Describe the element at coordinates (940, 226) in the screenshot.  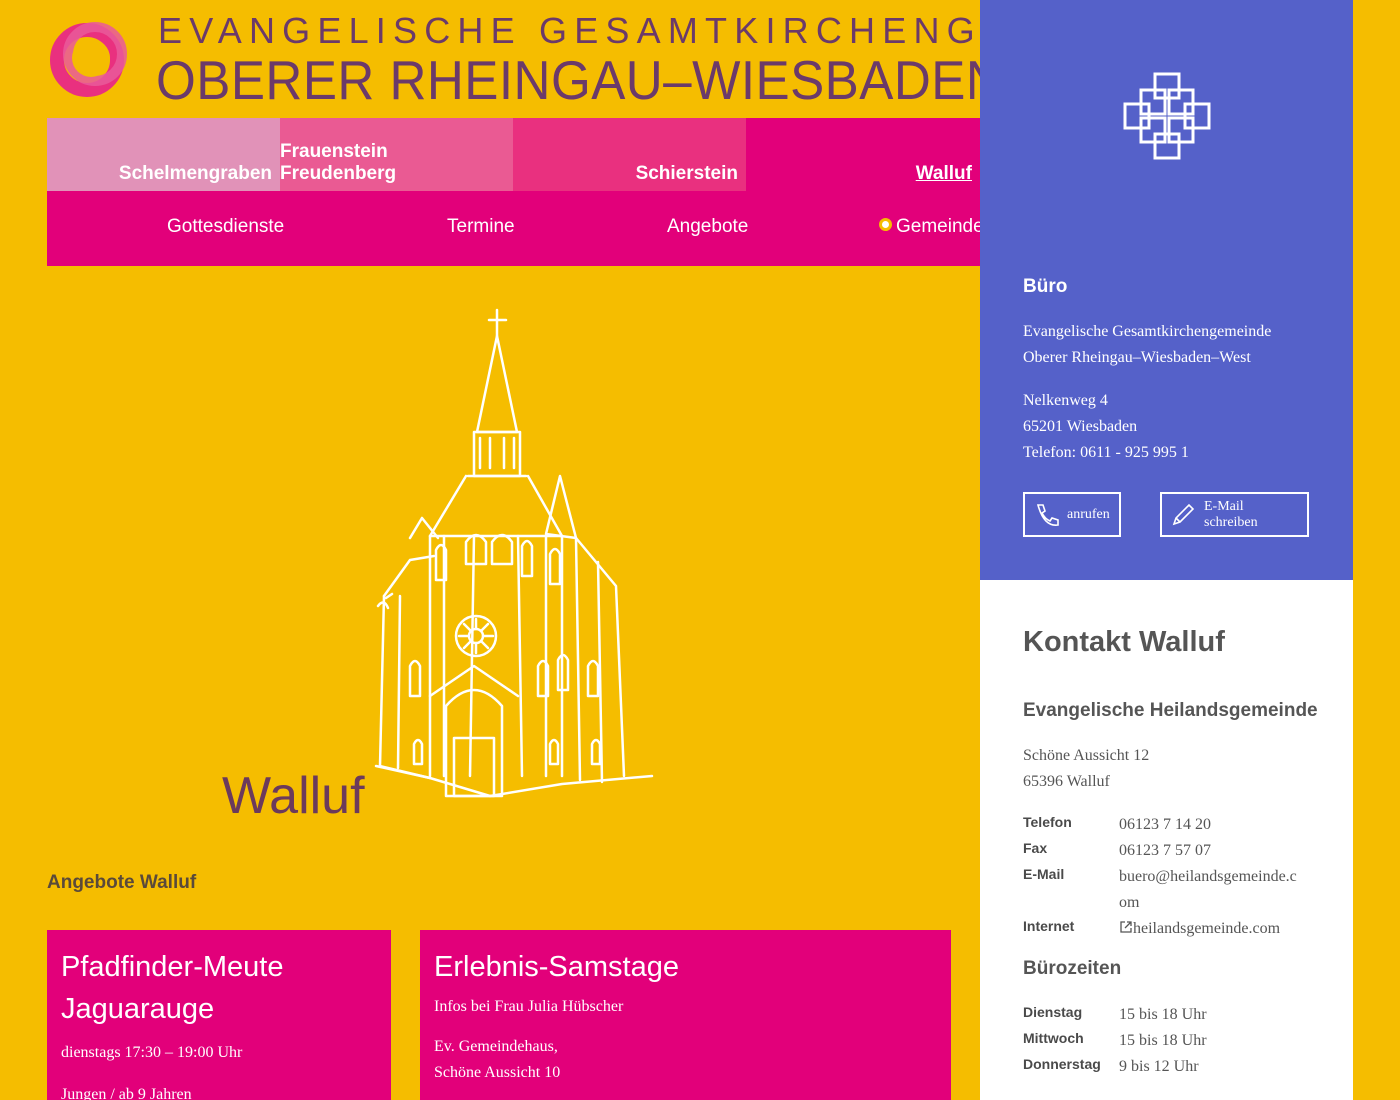
I see `subnav-gemeinde-label: Gemeinde` at that location.